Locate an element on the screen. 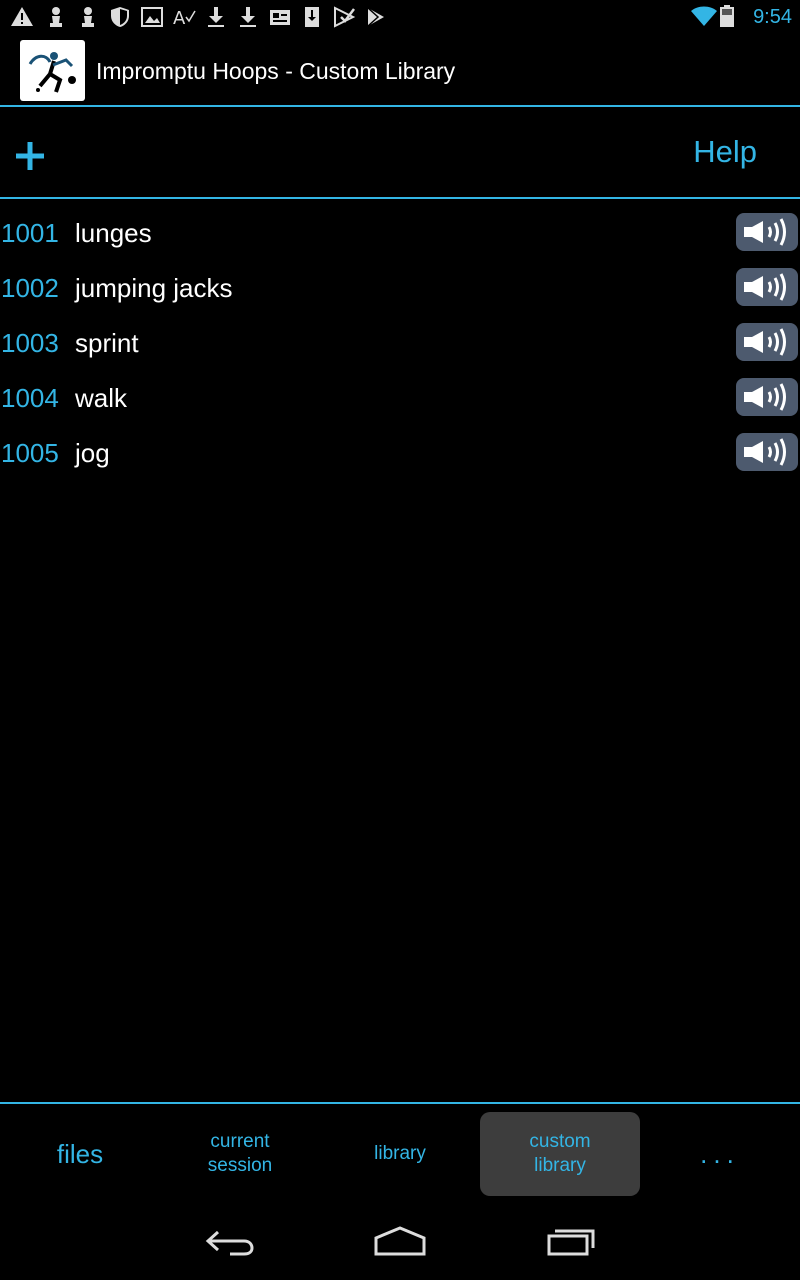  status-bar: A 9:54 is located at coordinates (400, 17).